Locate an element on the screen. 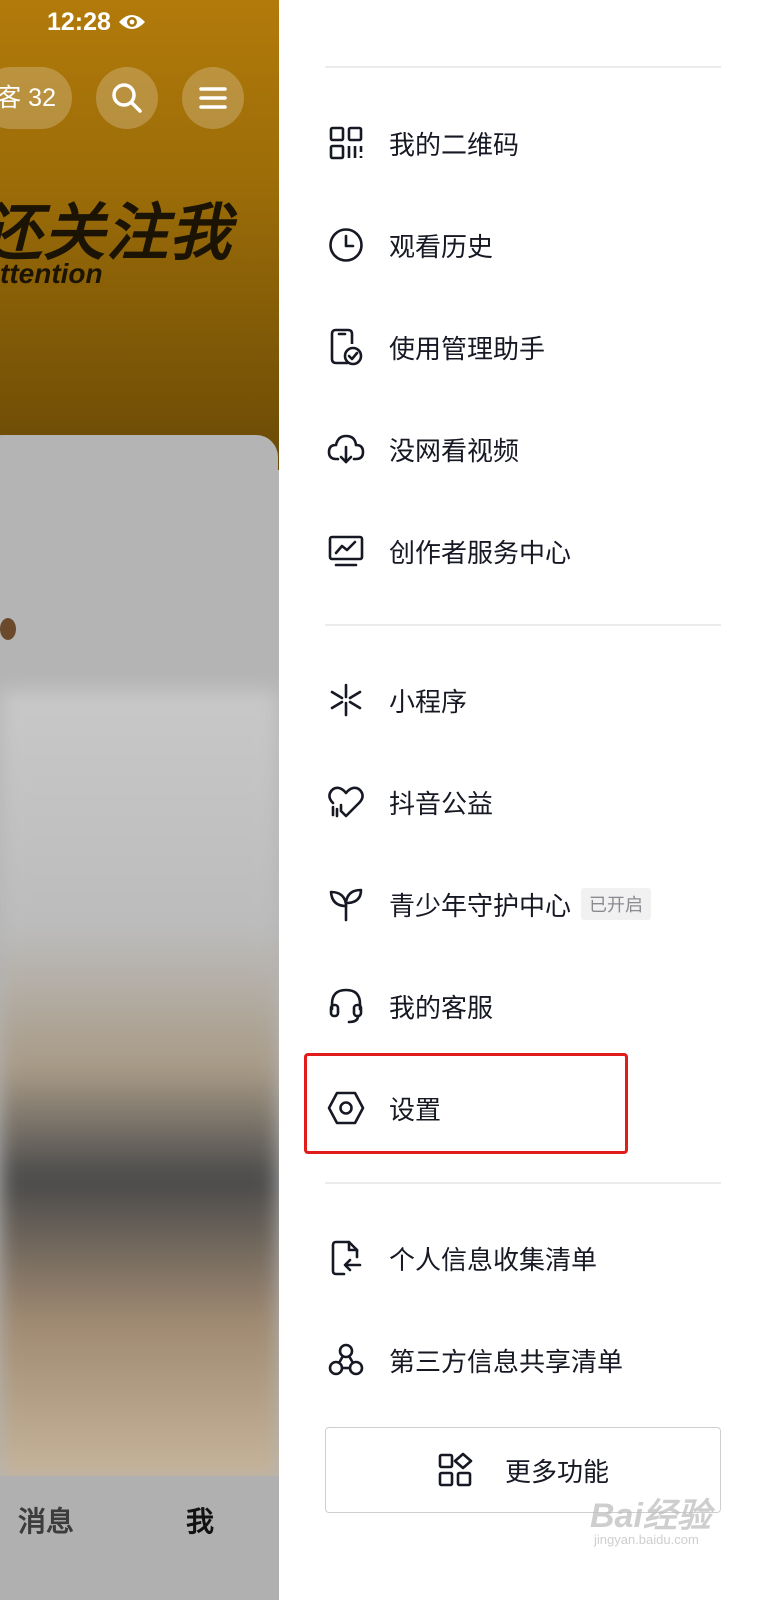 The width and height of the screenshot is (784, 1600). menu-label: 我的二维码 is located at coordinates (454, 145).